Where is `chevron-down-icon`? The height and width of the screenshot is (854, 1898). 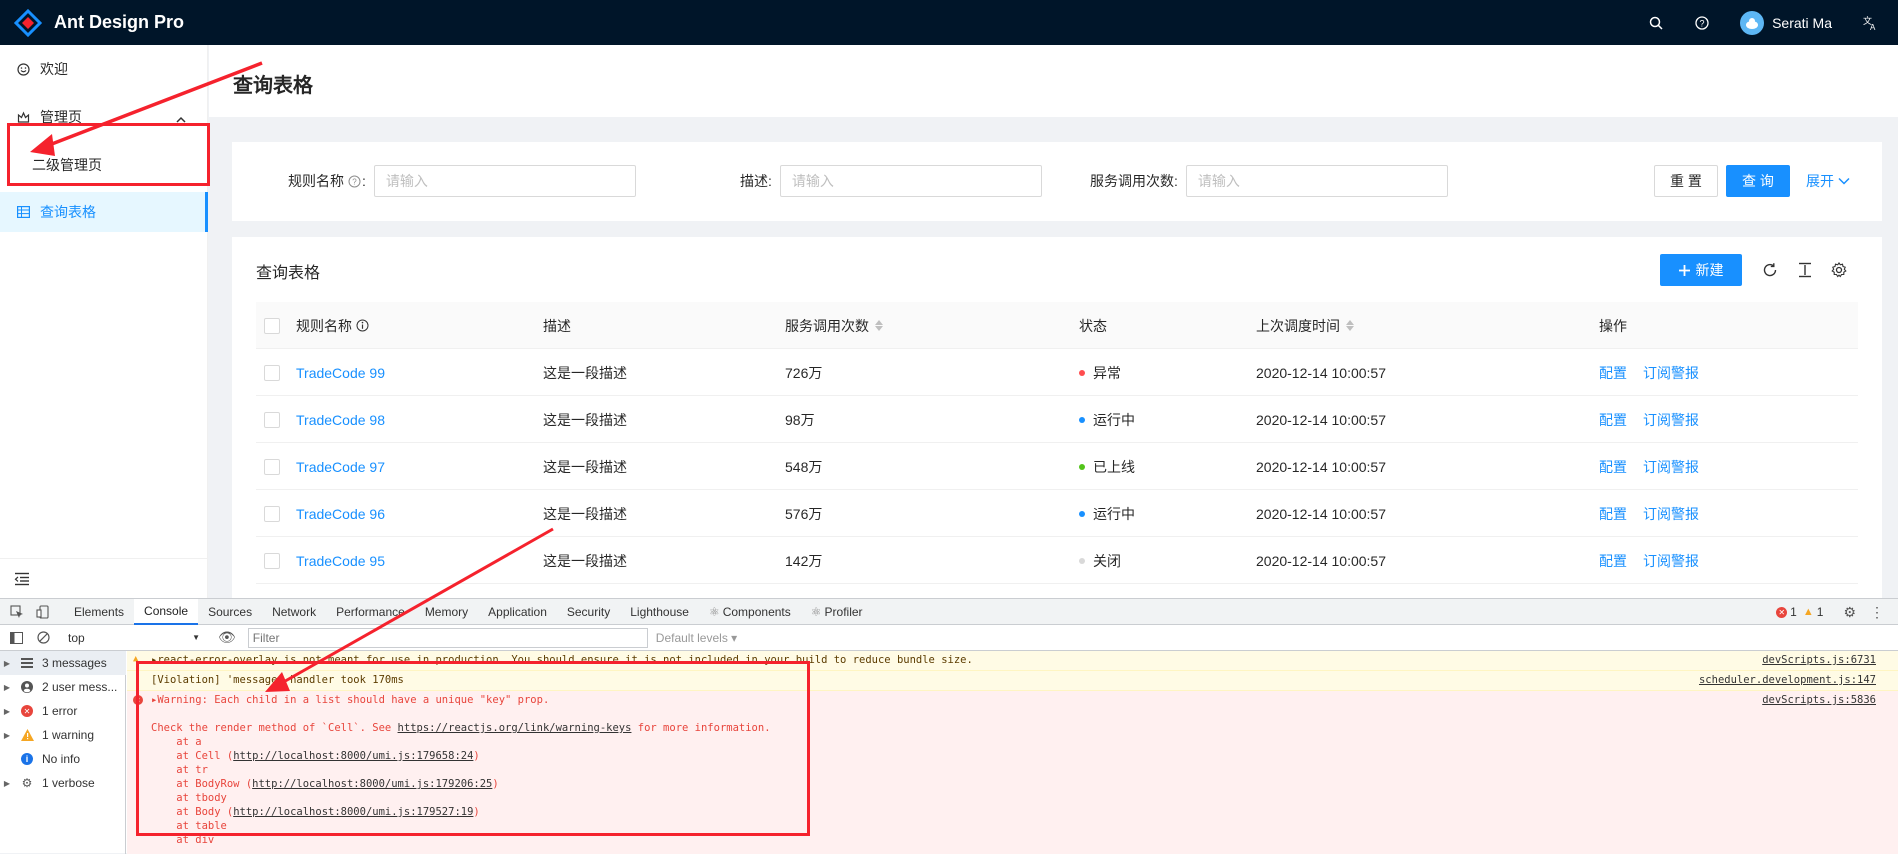 chevron-down-icon is located at coordinates (1844, 181).